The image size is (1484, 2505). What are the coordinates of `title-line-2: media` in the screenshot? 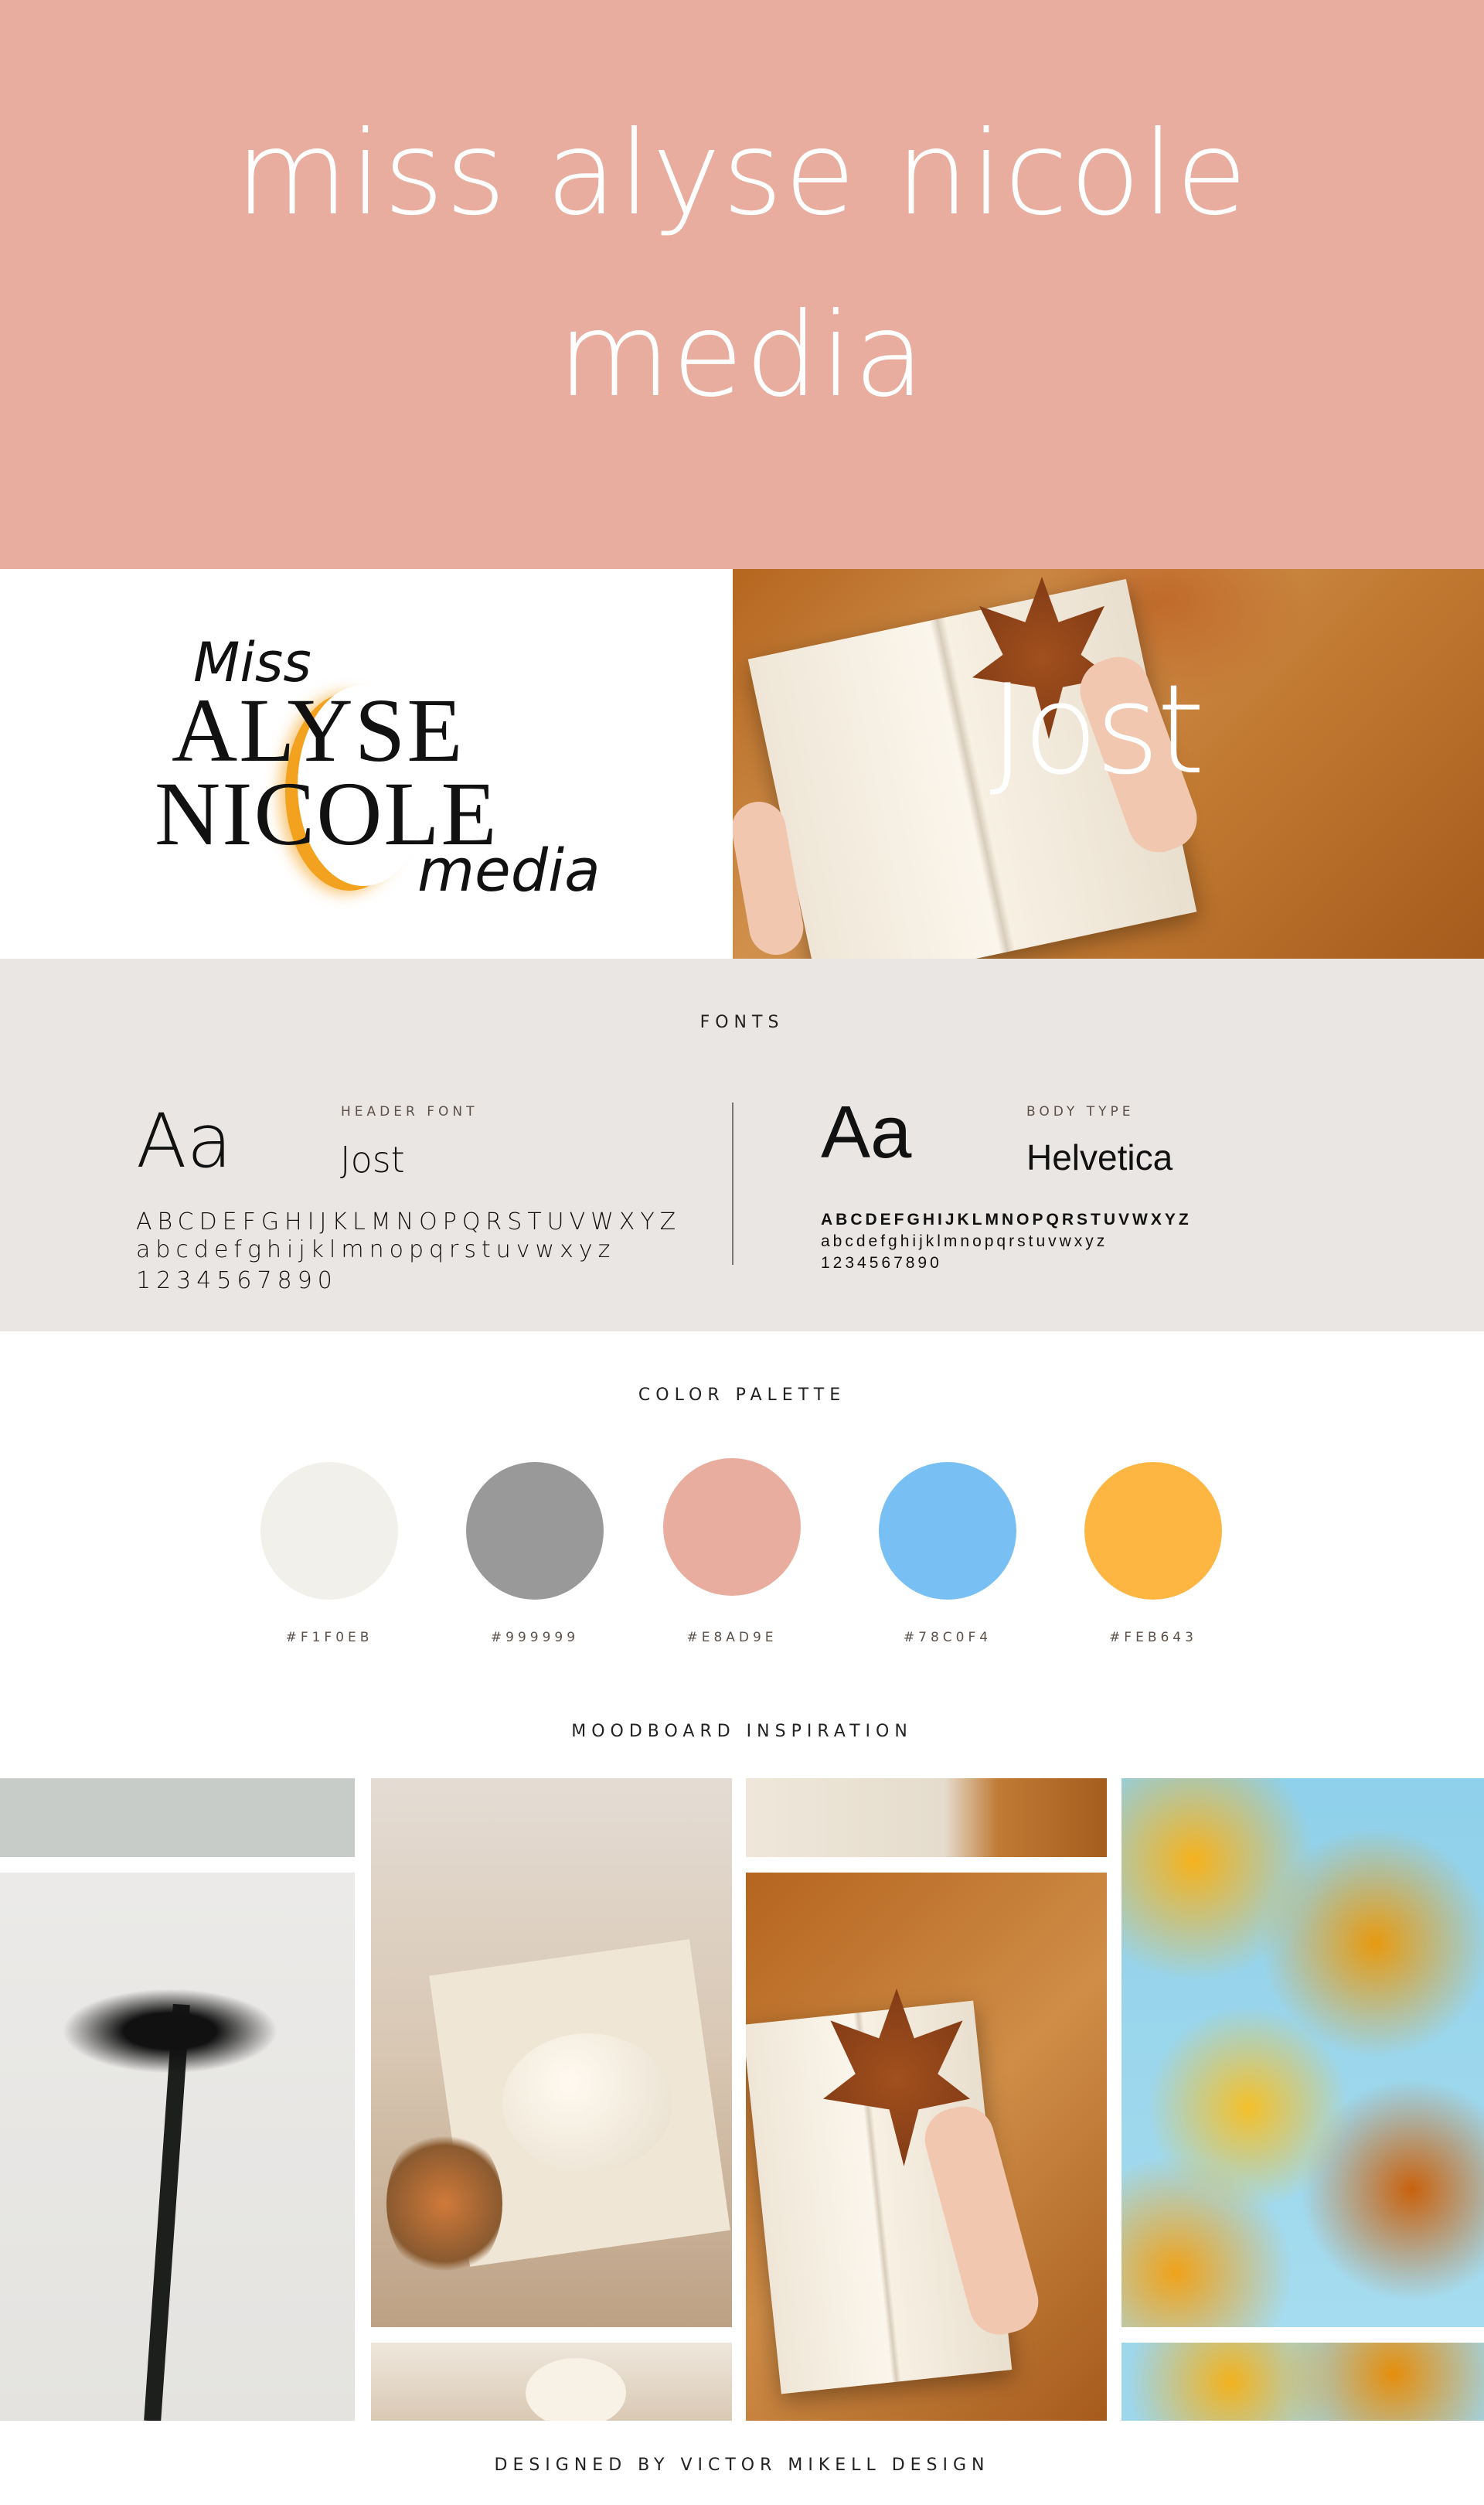 It's located at (742, 355).